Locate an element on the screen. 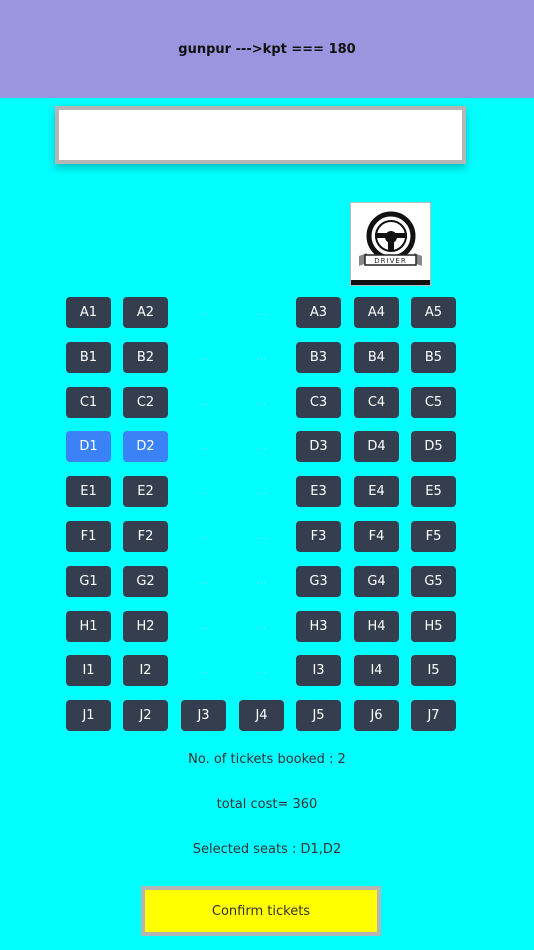 This screenshot has width=534, height=950. seat-a1: A1 is located at coordinates (88, 312).